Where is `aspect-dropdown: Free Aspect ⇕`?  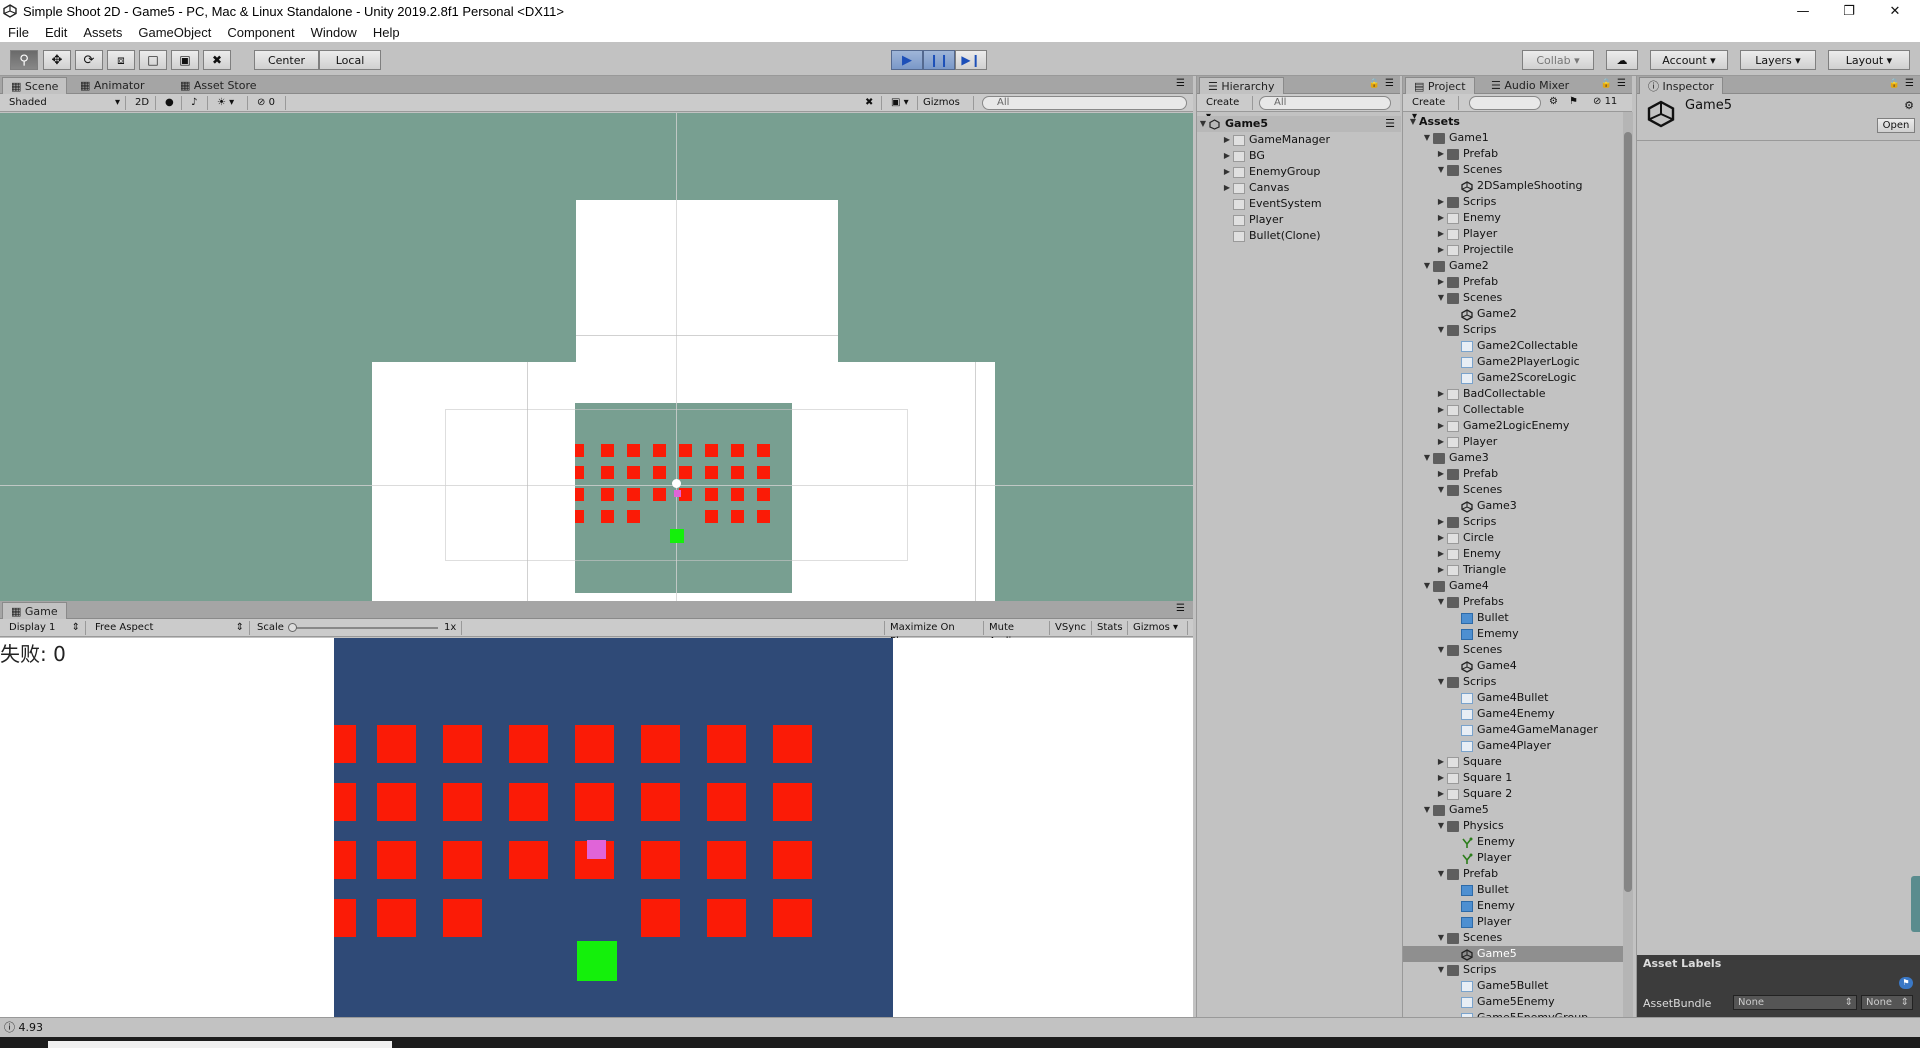
aspect-dropdown: Free Aspect ⇕ is located at coordinates (170, 628).